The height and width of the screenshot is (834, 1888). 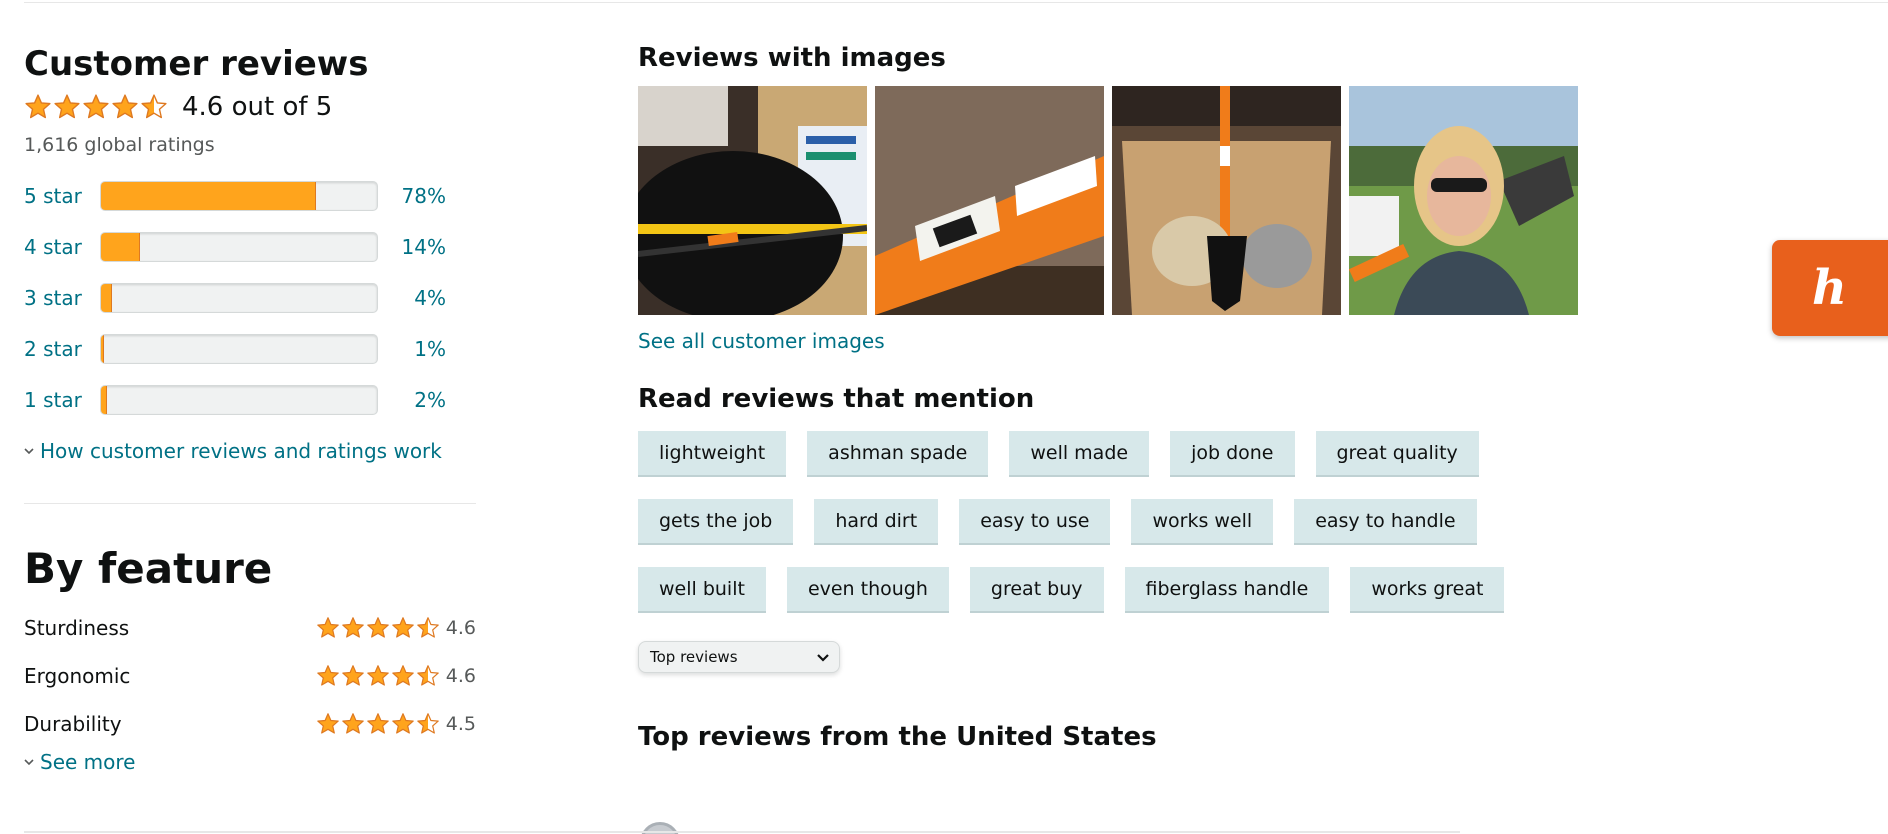 What do you see at coordinates (1427, 590) in the screenshot?
I see `mention-chip: works great` at bounding box center [1427, 590].